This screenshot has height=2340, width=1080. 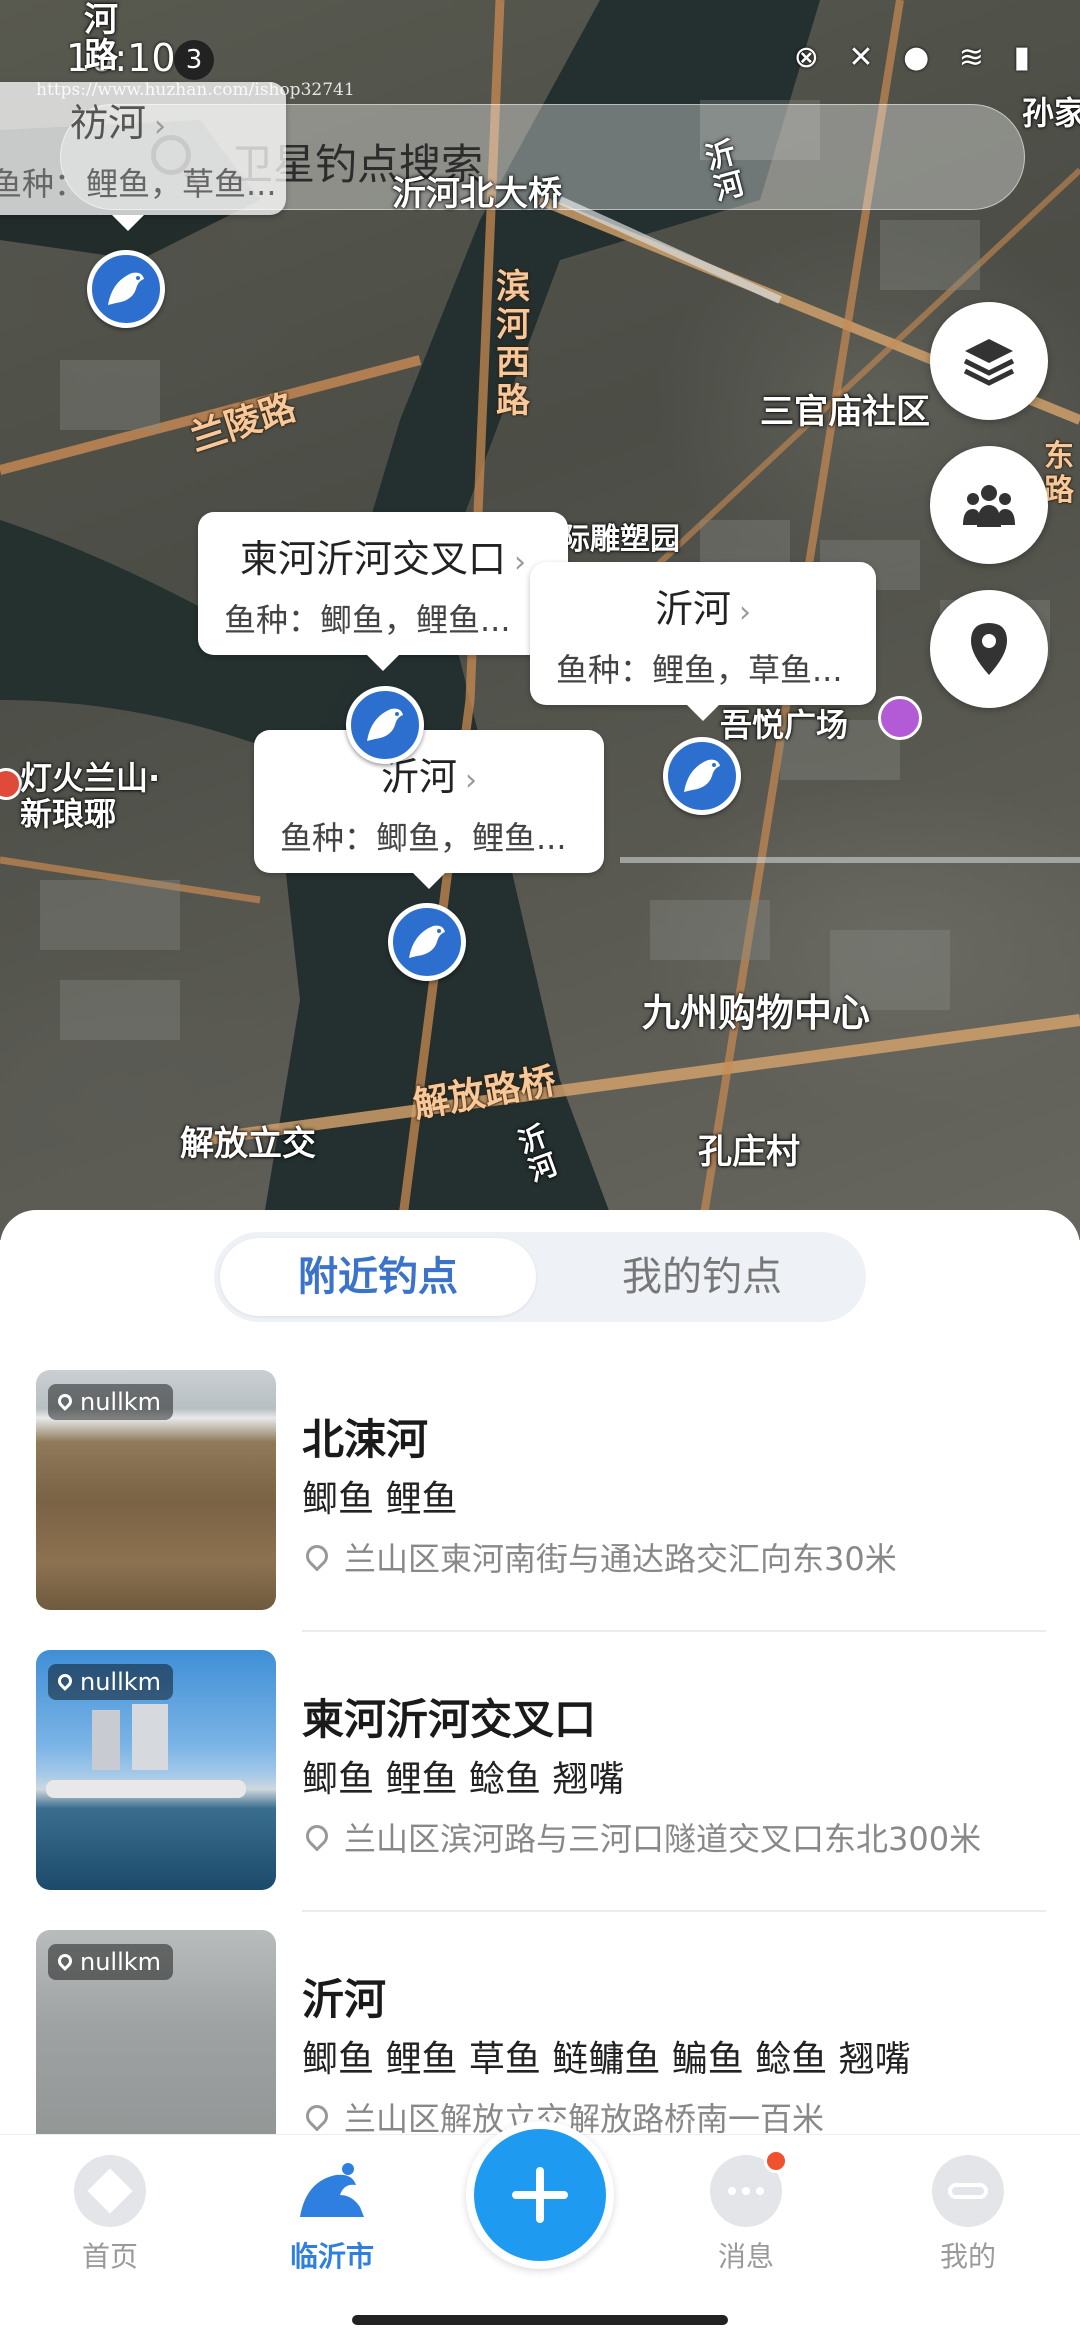 I want to click on callout-title: 沂河, so click(x=692, y=609).